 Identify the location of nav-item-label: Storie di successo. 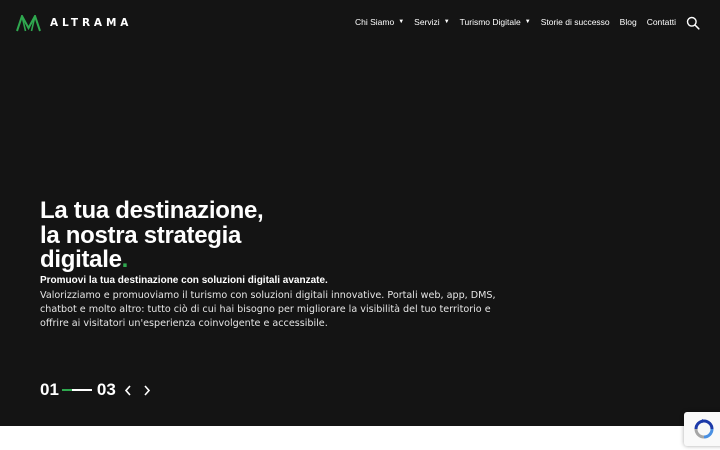
(575, 22).